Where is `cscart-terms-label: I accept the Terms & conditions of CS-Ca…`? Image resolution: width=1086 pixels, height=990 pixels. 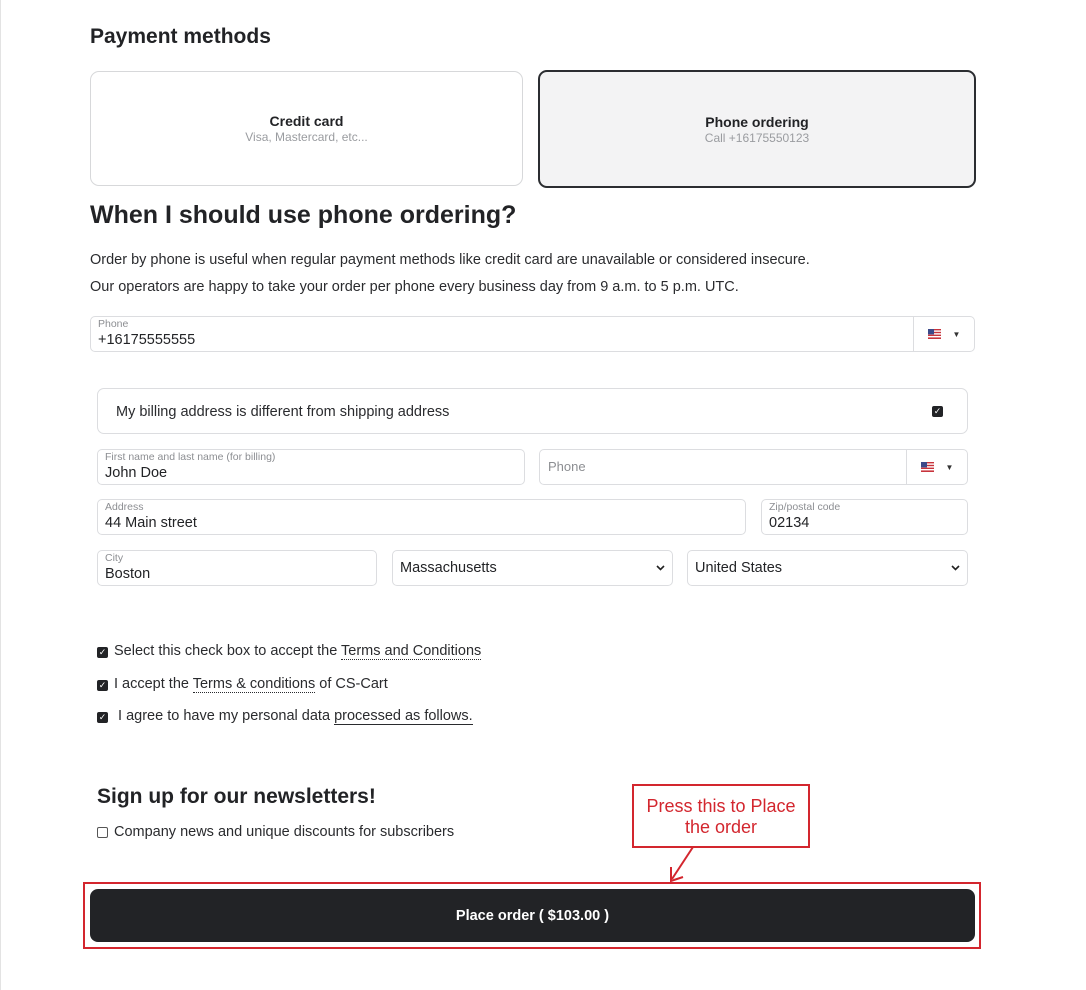 cscart-terms-label: I accept the Terms & conditions of CS-Ca… is located at coordinates (251, 684).